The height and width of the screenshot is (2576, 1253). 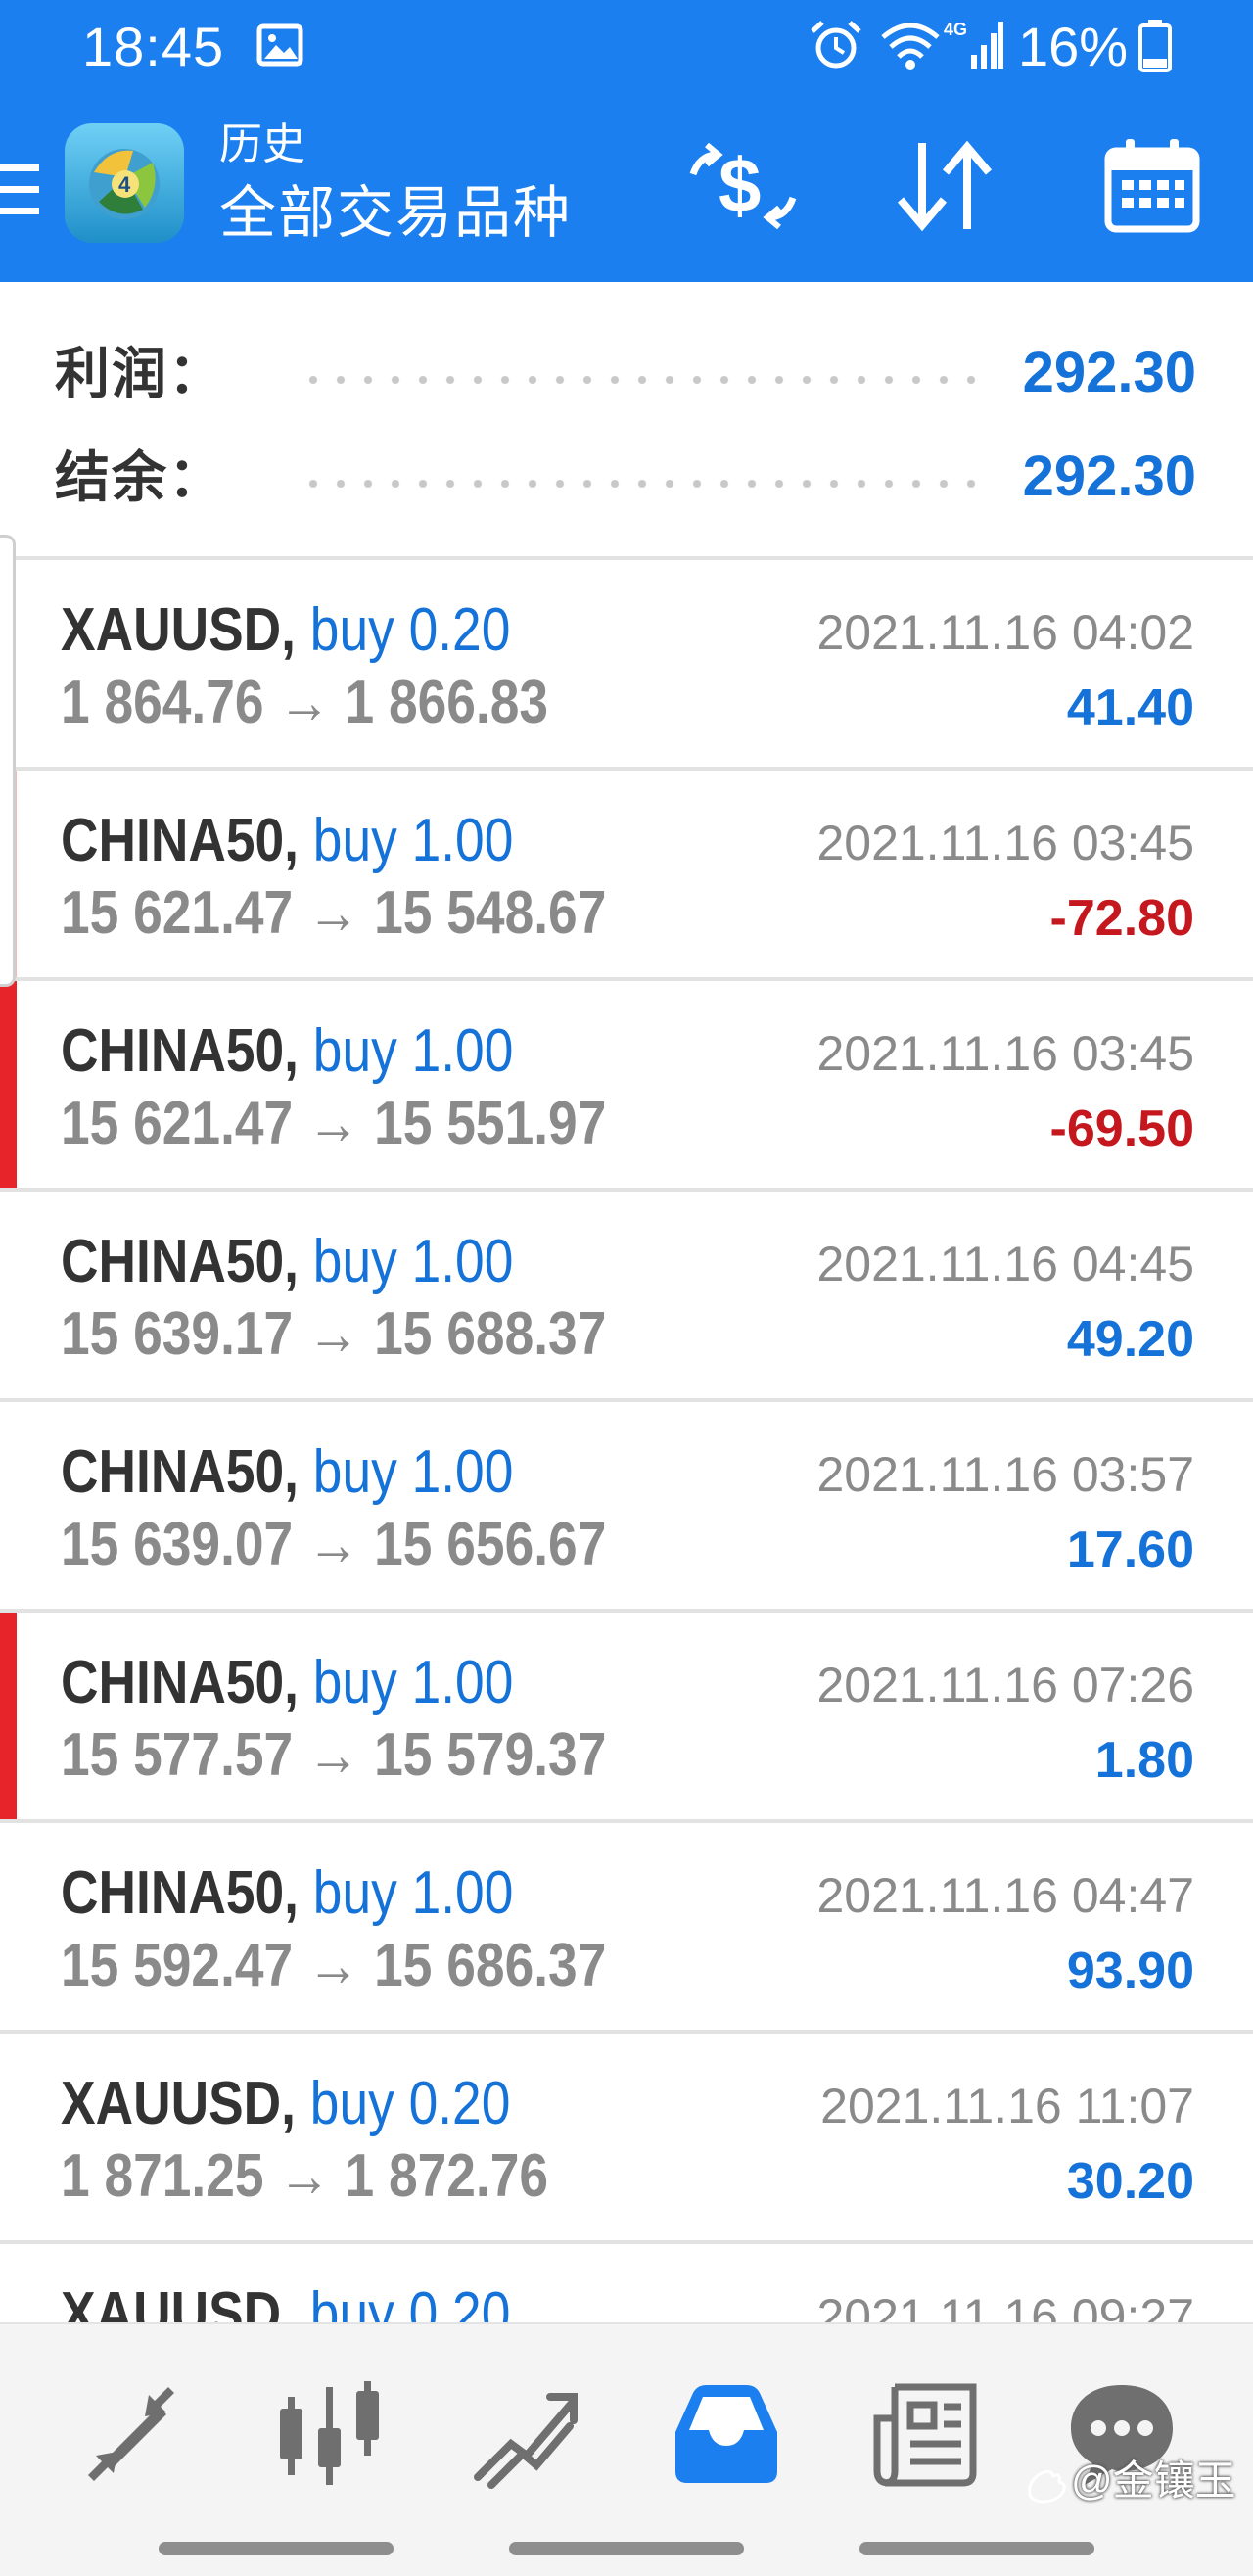 What do you see at coordinates (153, 46) in the screenshot?
I see `status-time: 18:45` at bounding box center [153, 46].